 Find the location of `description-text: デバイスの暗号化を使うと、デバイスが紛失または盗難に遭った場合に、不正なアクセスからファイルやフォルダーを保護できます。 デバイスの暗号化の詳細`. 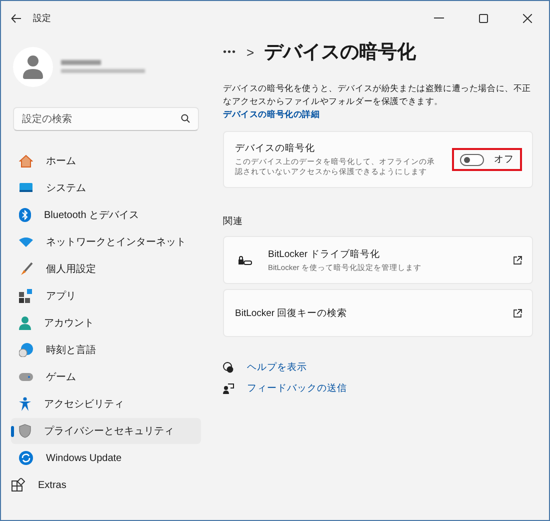

description-text: デバイスの暗号化を使うと、デバイスが紛失または盗難に遭った場合に、不正なアクセスからファイルやフォルダーを保護できます。 デバイスの暗号化の詳細 is located at coordinates (377, 101).